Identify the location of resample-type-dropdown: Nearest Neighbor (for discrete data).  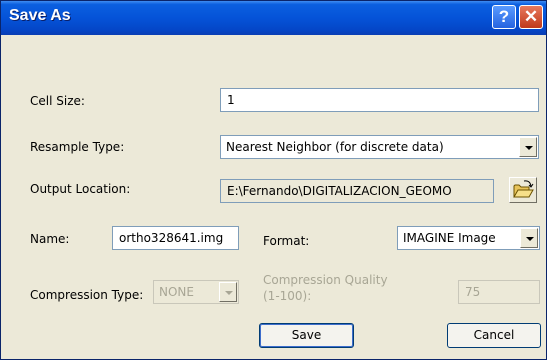
(379, 147).